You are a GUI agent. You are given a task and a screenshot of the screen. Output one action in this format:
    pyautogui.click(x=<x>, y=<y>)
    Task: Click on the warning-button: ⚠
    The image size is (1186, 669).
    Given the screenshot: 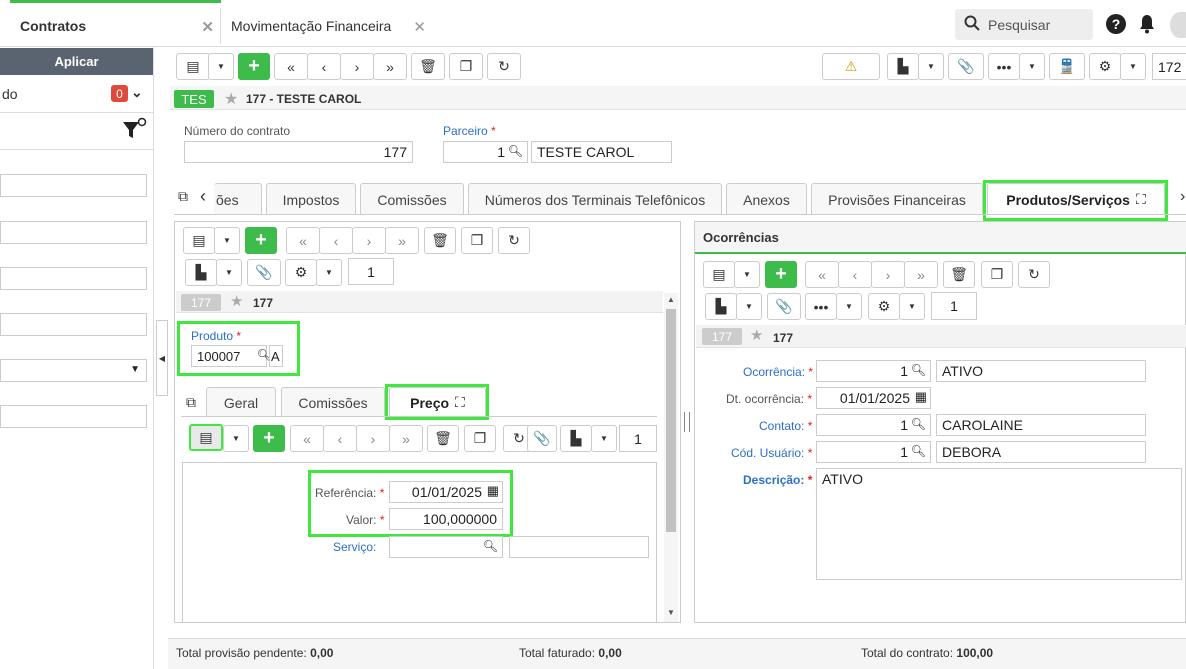 What is the action you would take?
    pyautogui.click(x=851, y=66)
    